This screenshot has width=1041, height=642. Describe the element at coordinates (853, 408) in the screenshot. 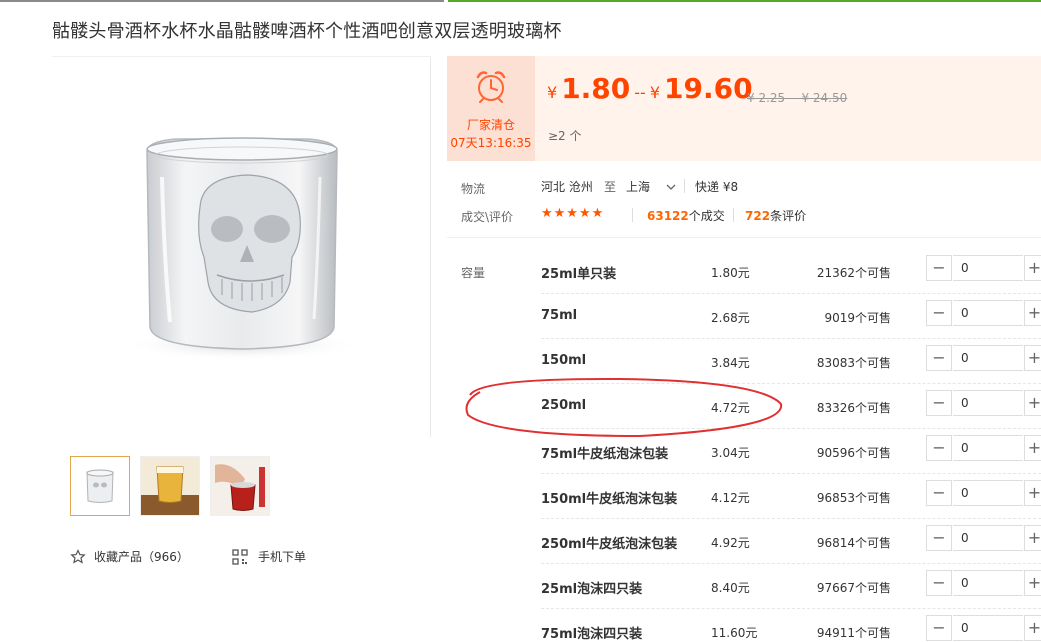

I see `sku-stock: 83326个可售` at that location.